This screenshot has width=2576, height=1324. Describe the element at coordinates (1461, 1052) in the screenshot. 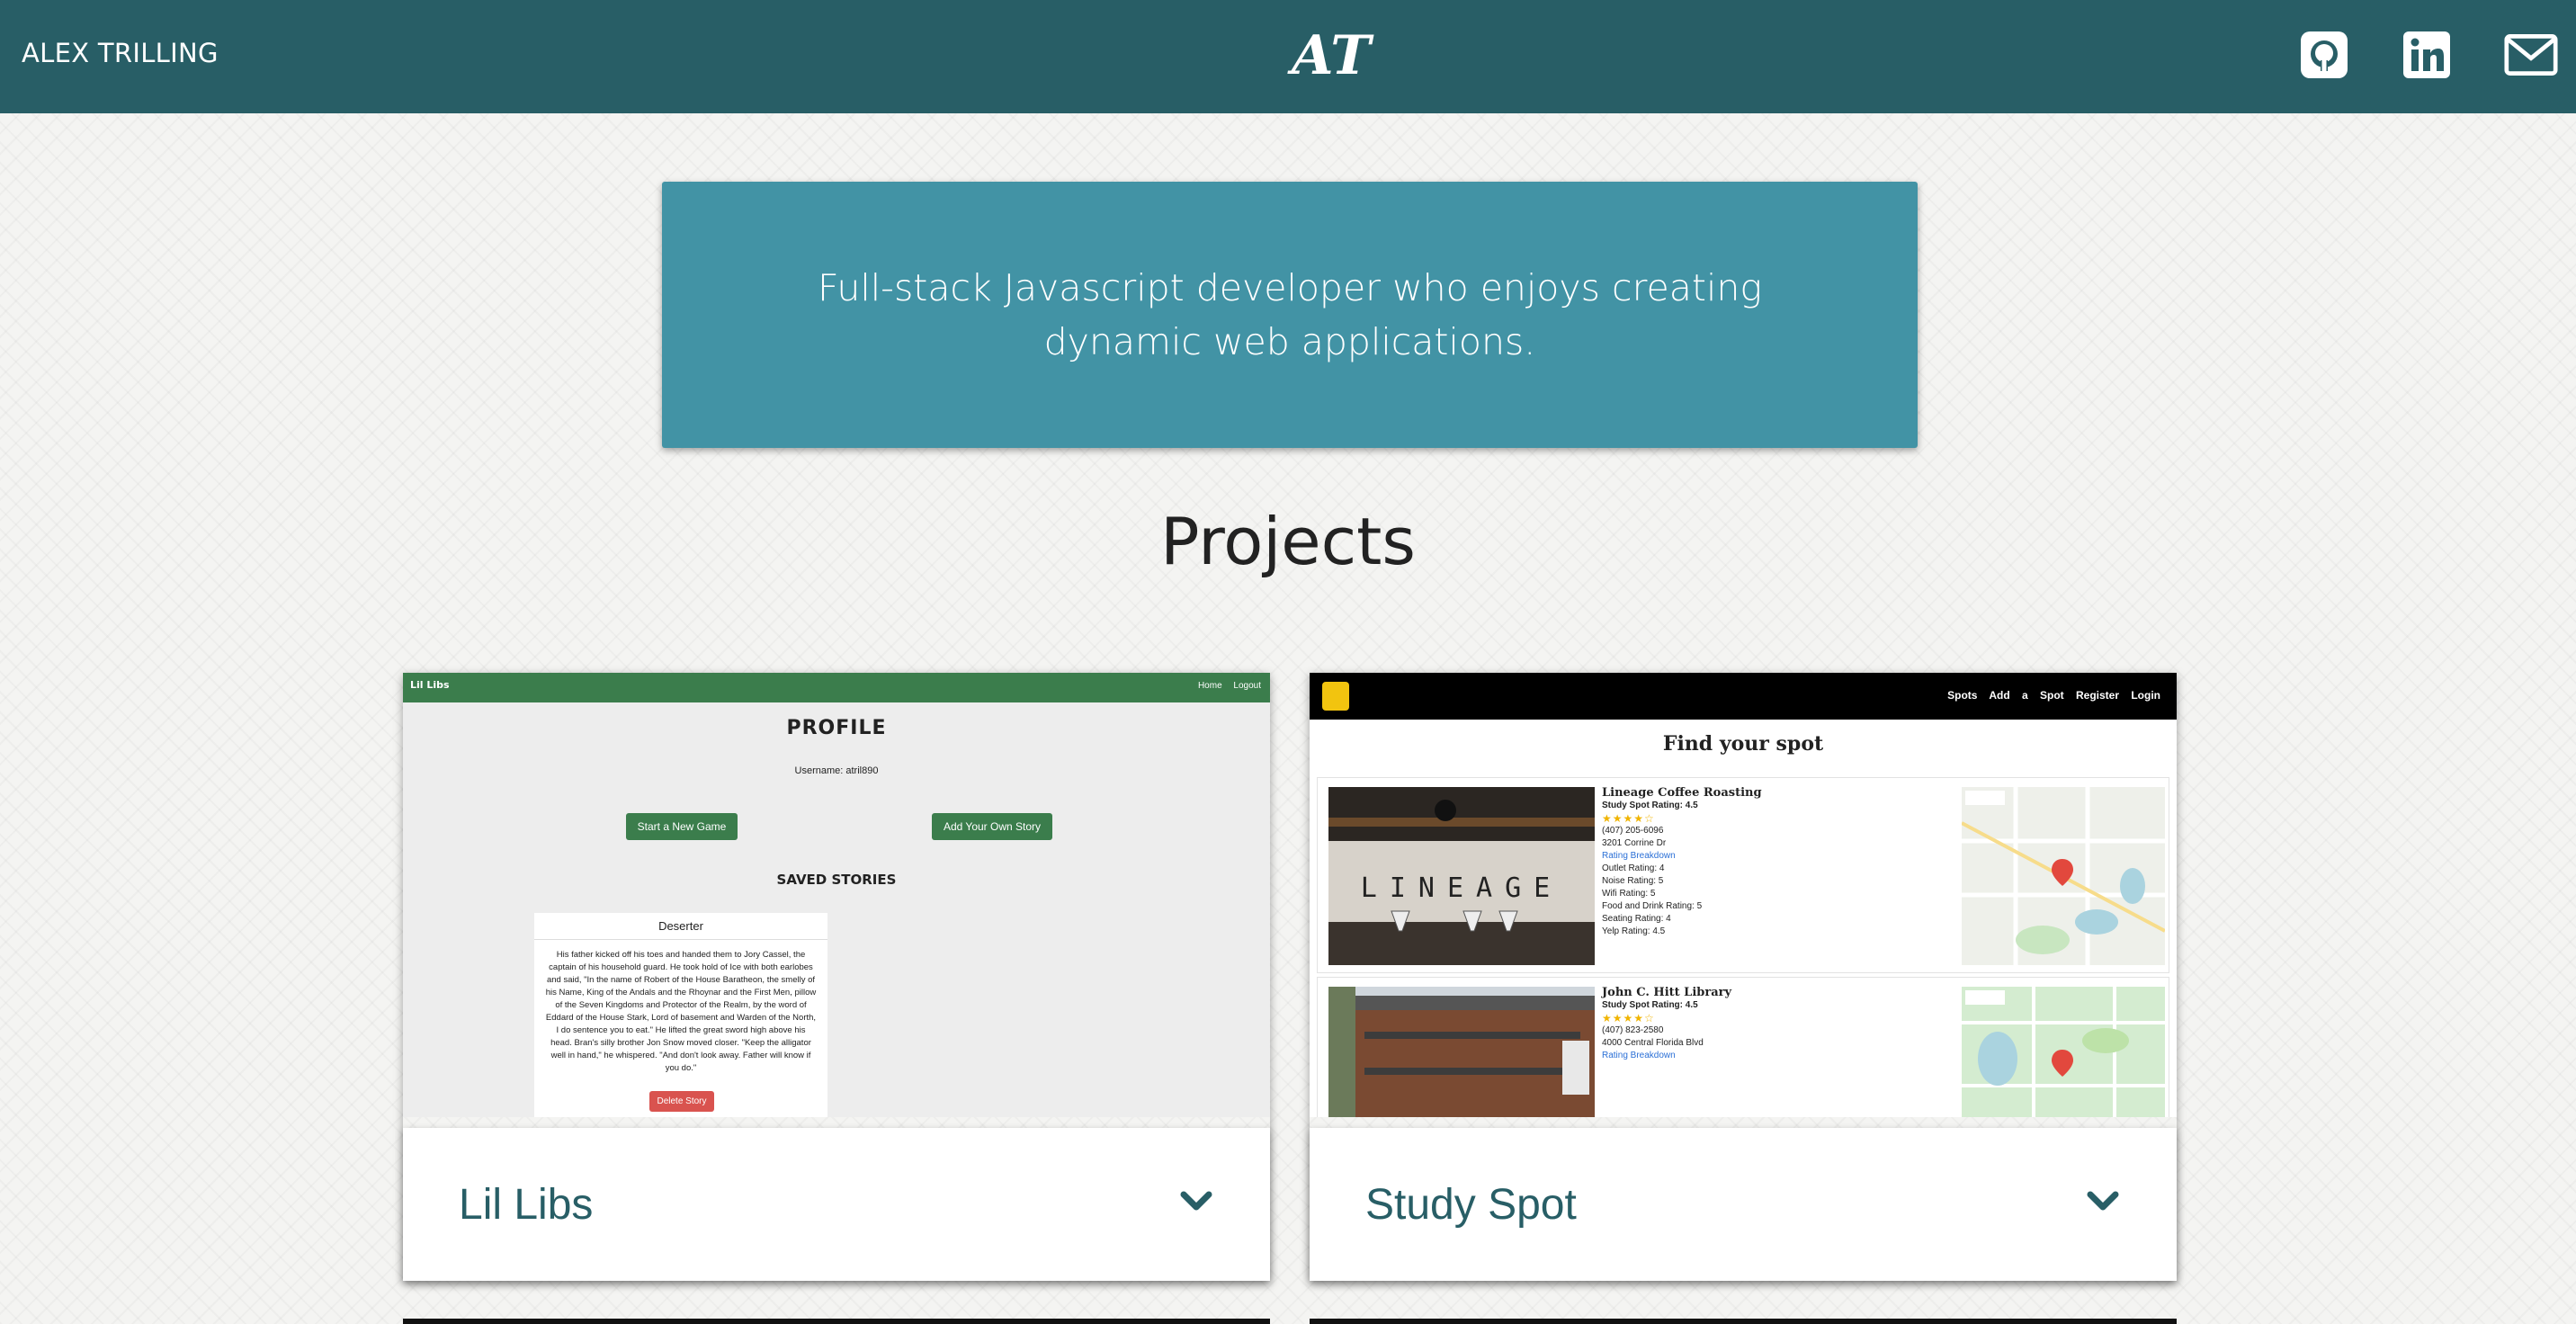

I see `spot-photo` at that location.